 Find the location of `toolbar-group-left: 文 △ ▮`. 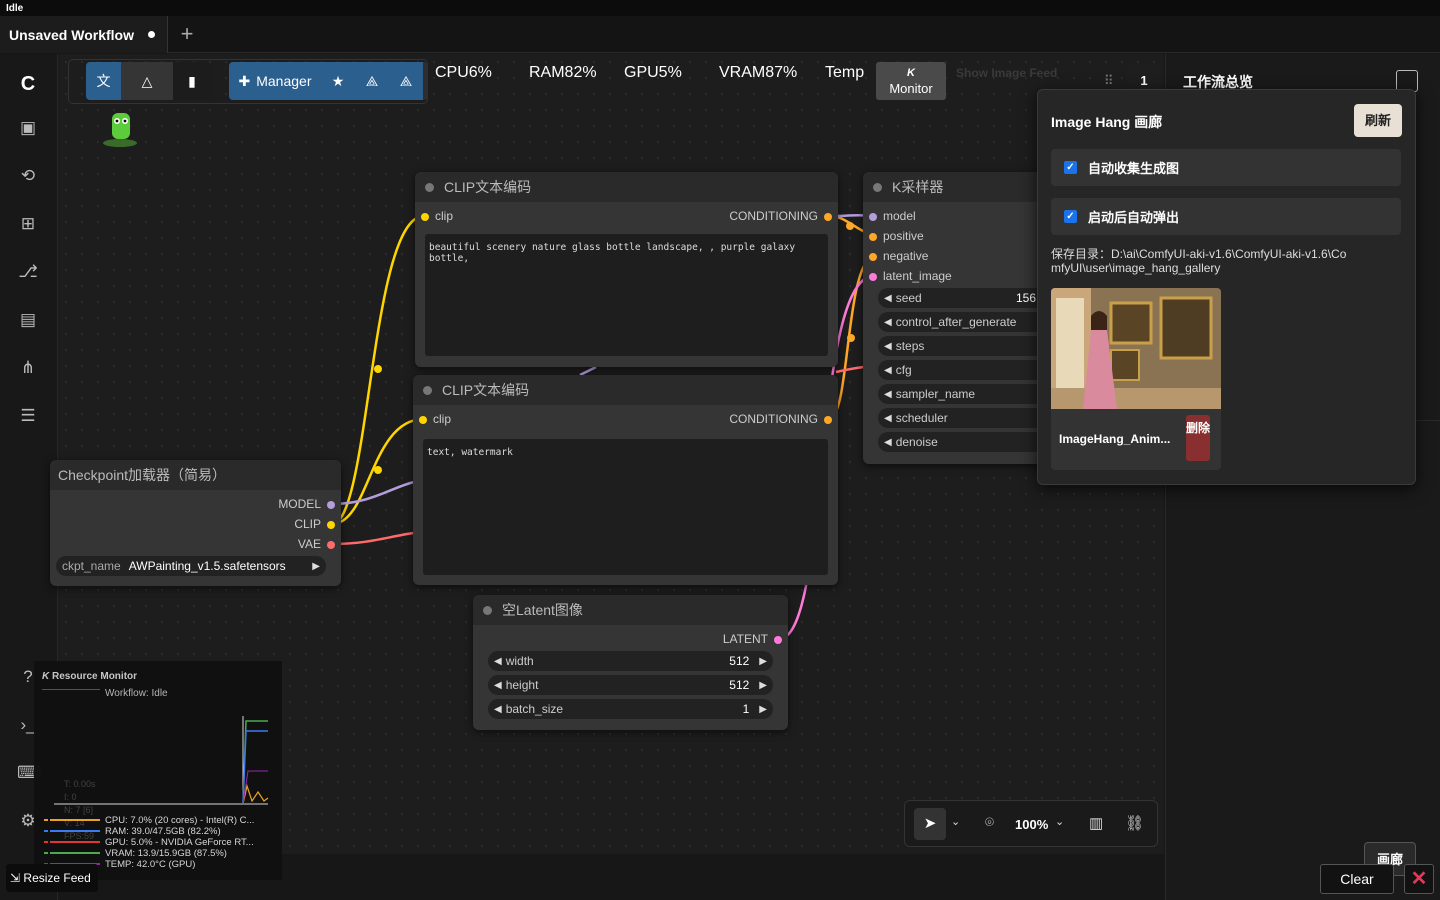

toolbar-group-left: 文 △ ▮ is located at coordinates (148, 81).